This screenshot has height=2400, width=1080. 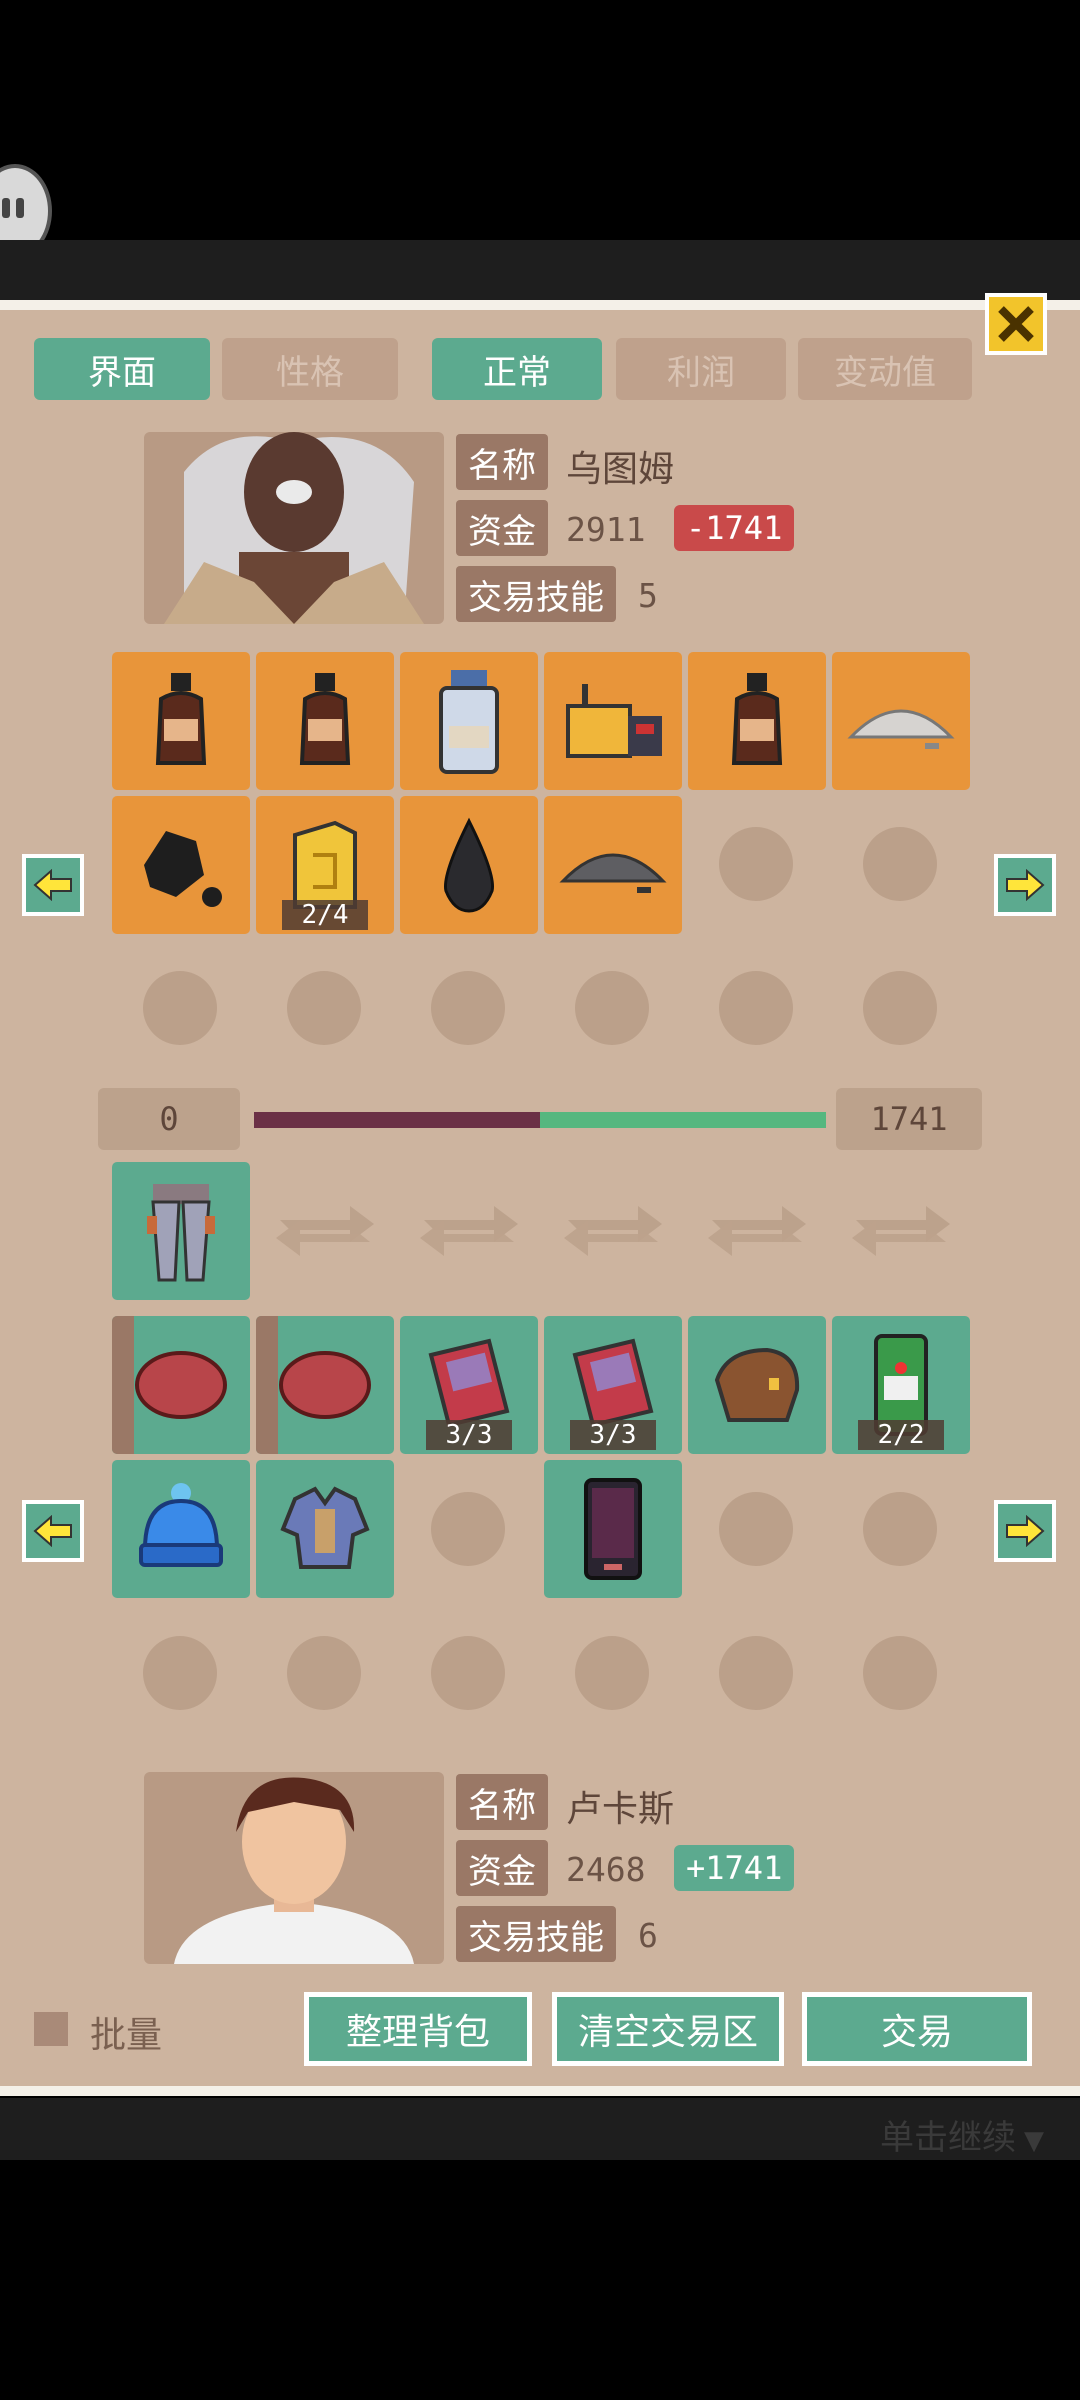 I want to click on close-icon, so click(x=1016, y=324).